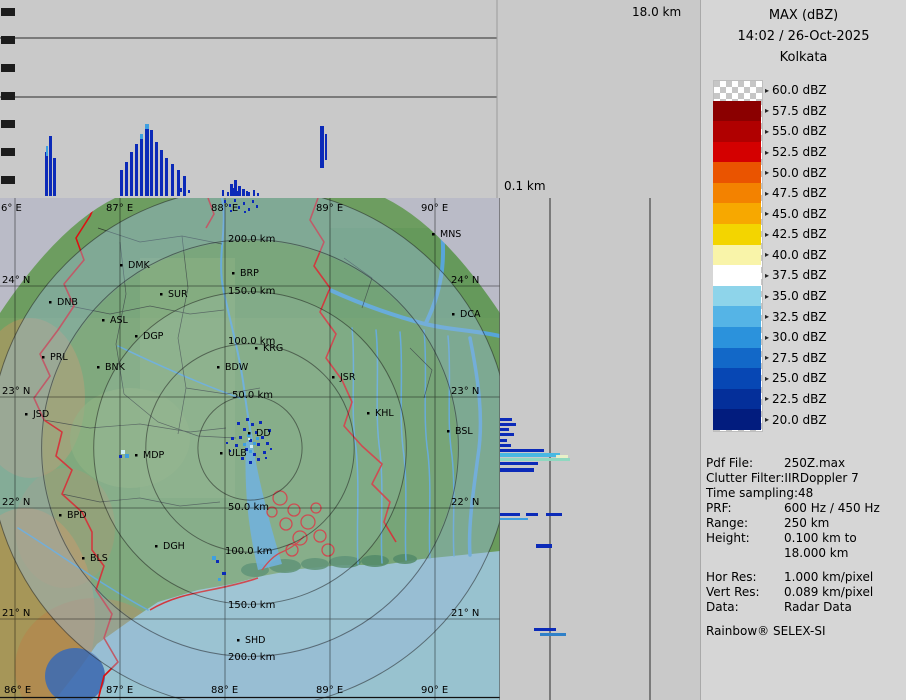 This screenshot has width=906, height=700. What do you see at coordinates (535, 527) in the screenshot?
I see `echo-height-bars` at bounding box center [535, 527].